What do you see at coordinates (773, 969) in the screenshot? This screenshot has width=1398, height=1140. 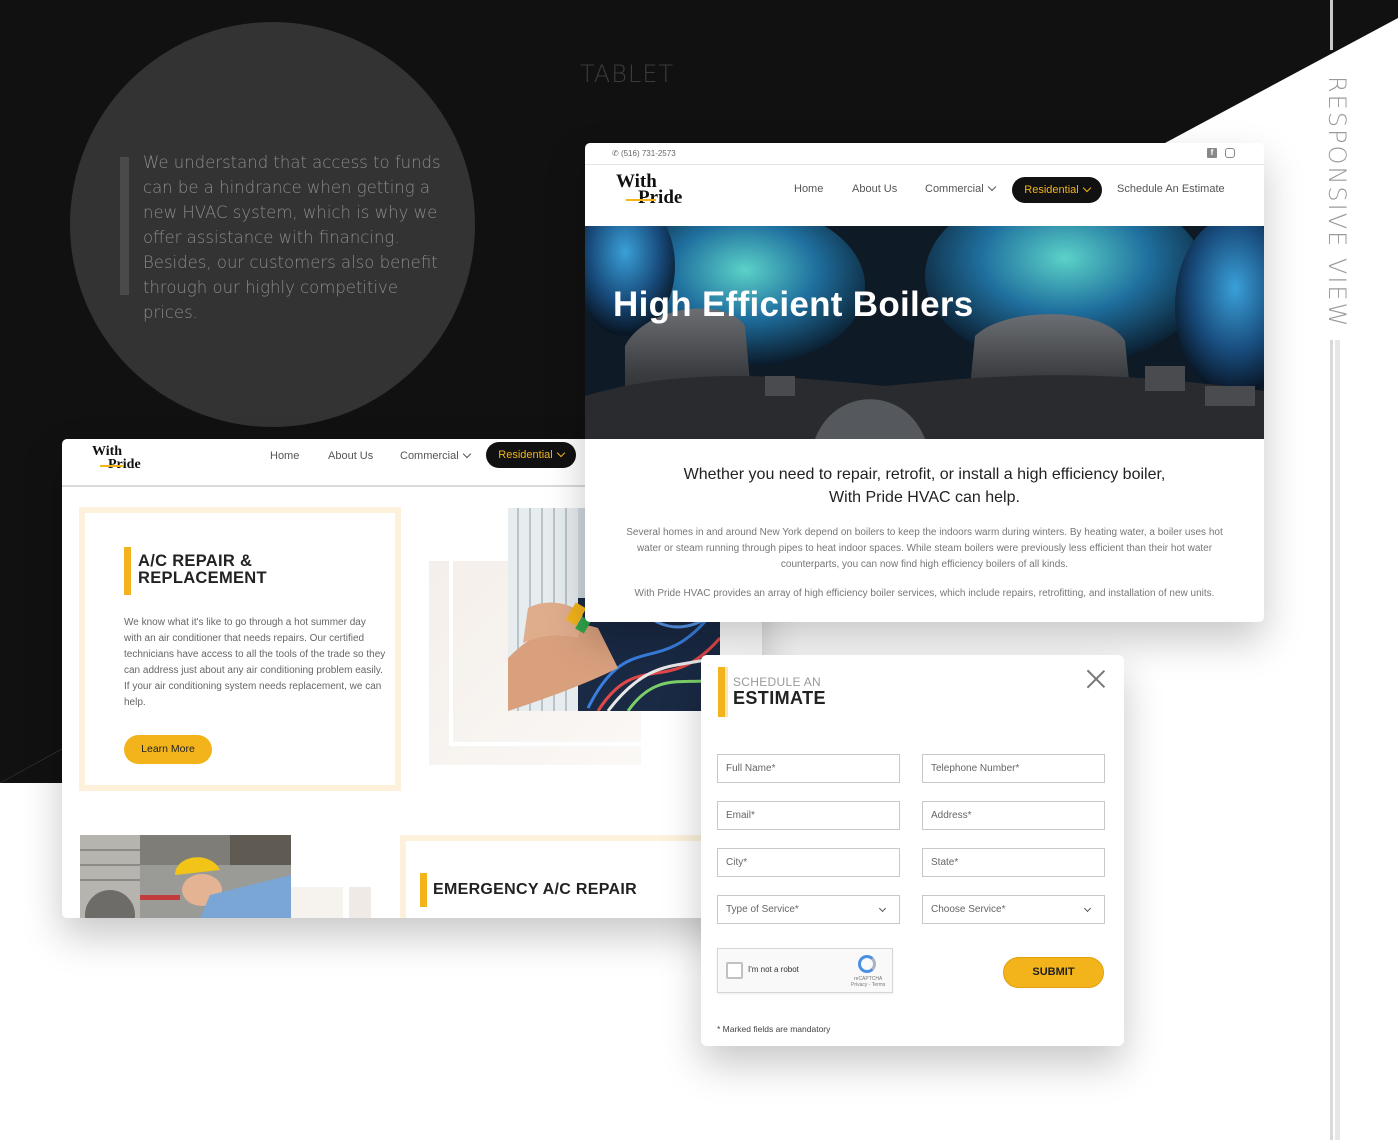 I see `recaptcha-label: I'm not a robot` at bounding box center [773, 969].